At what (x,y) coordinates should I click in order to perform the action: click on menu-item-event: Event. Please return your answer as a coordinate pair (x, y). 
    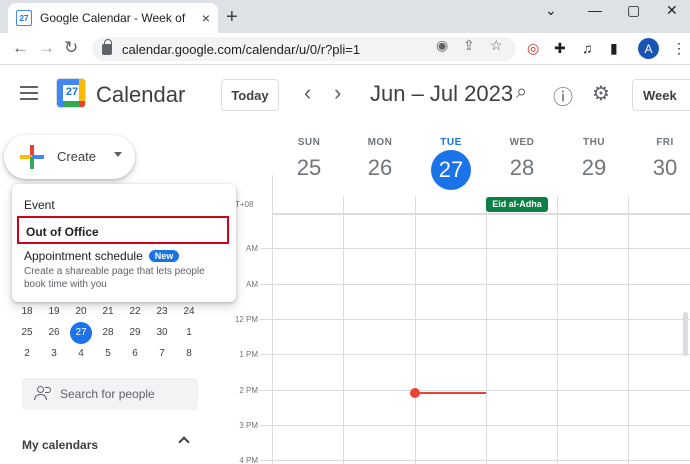
    Looking at the image, I should click on (39, 205).